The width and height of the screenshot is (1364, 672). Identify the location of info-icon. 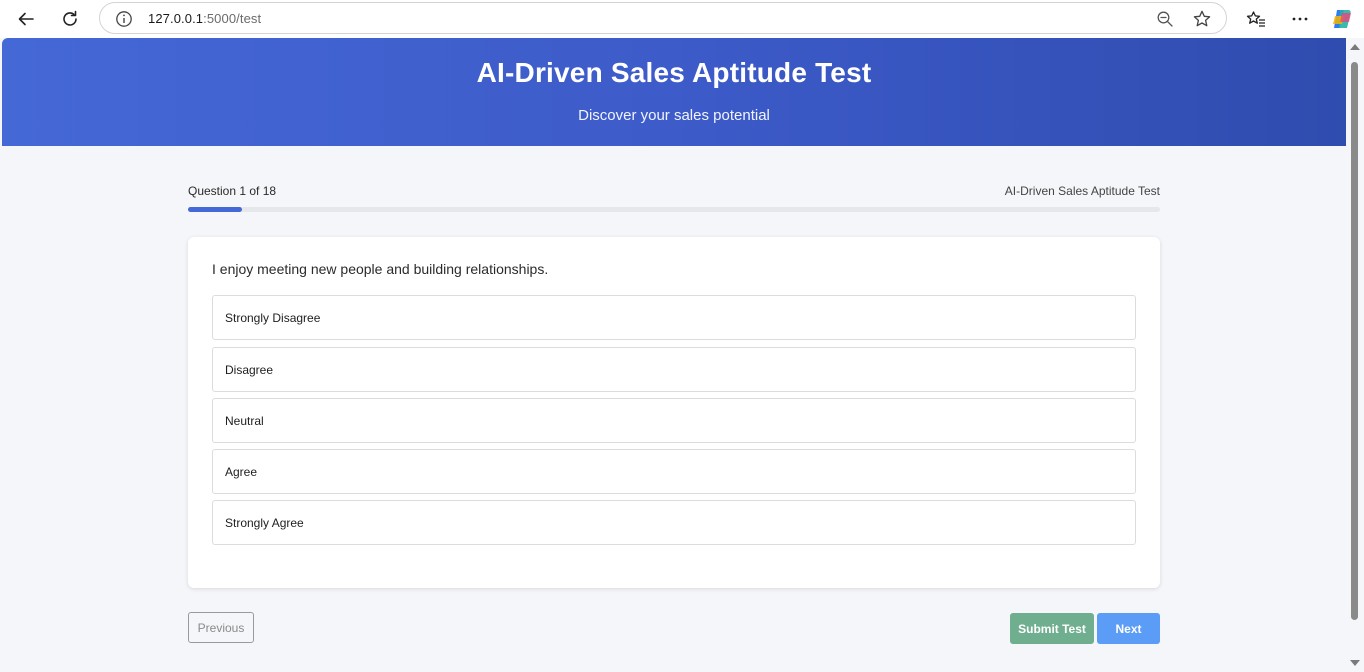
(124, 19).